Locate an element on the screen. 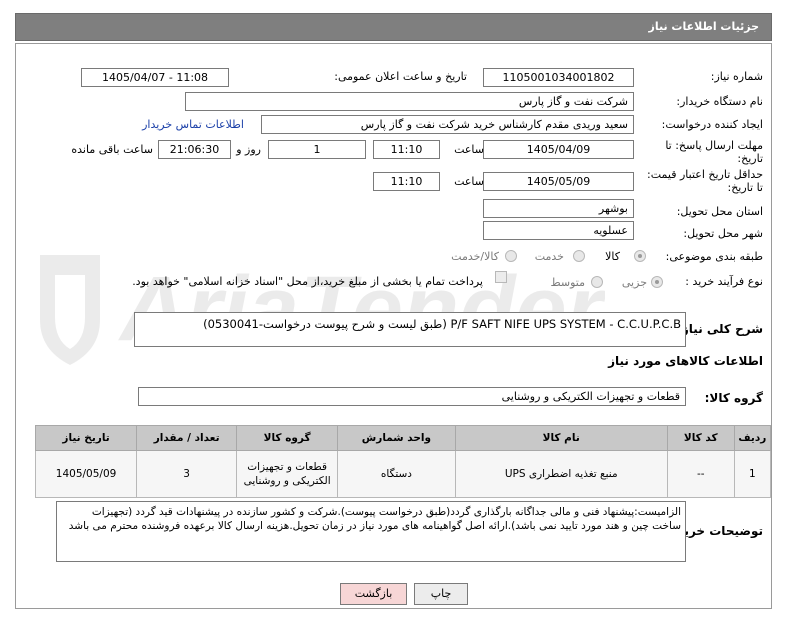  reply-deadline-time: 11:10 is located at coordinates (406, 149).